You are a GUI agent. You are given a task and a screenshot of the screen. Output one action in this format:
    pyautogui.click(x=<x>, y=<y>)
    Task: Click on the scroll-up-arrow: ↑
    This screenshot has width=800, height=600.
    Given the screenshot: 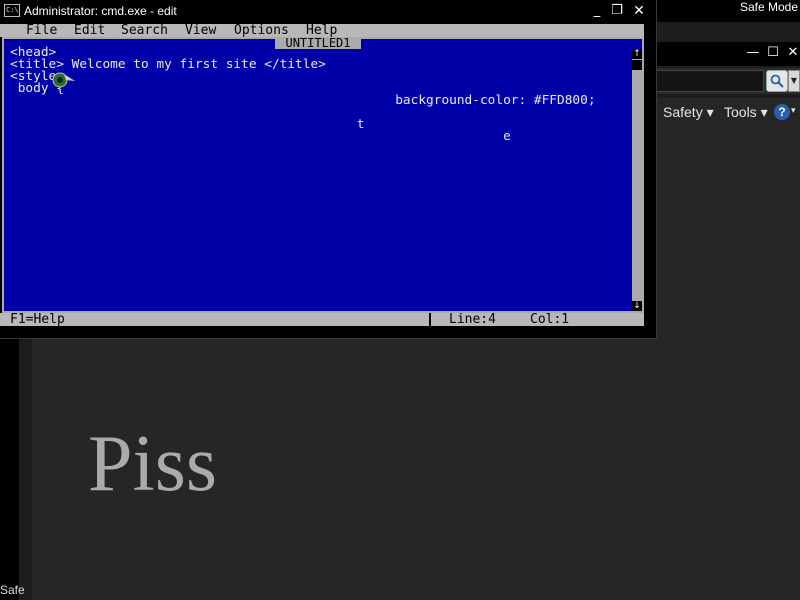 What is the action you would take?
    pyautogui.click(x=637, y=54)
    